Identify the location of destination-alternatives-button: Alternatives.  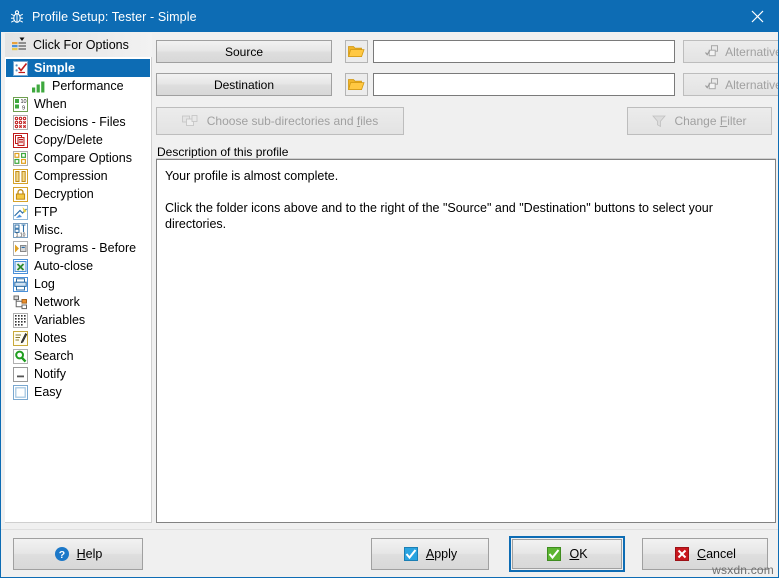
(730, 84).